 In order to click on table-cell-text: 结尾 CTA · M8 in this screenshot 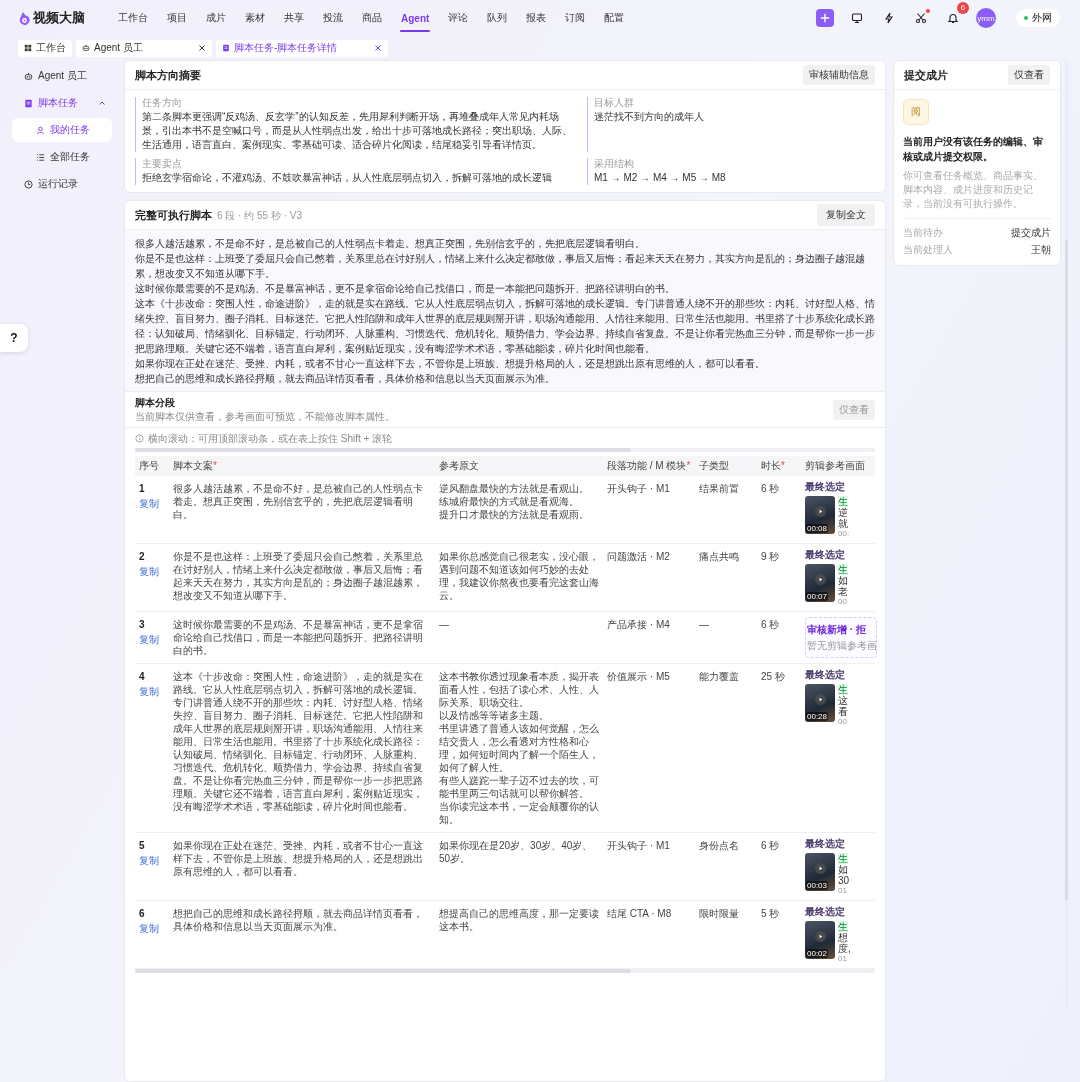, I will do `click(640, 913)`.